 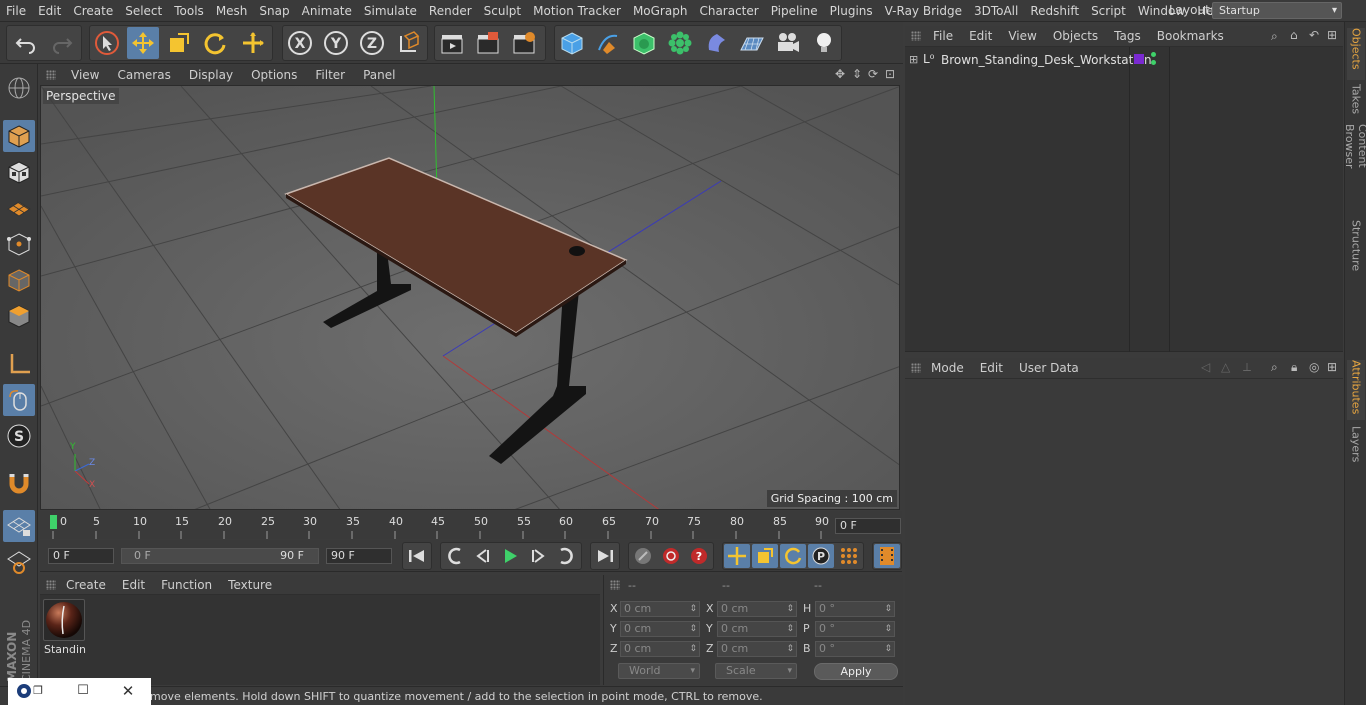 What do you see at coordinates (409, 43) in the screenshot?
I see `coordinate-system-button` at bounding box center [409, 43].